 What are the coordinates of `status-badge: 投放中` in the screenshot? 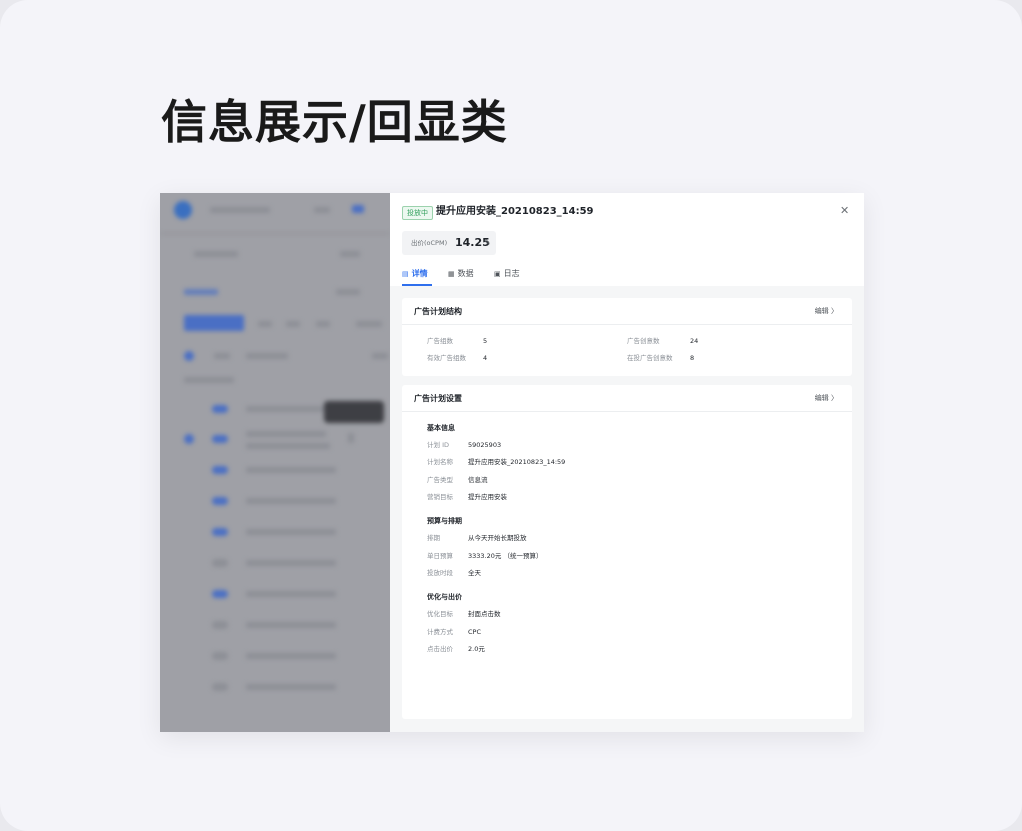 It's located at (417, 213).